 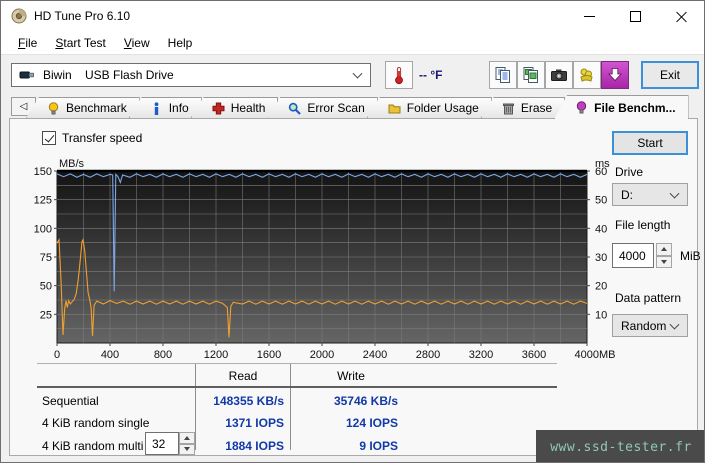 What do you see at coordinates (674, 193) in the screenshot?
I see `chevron-down-icon` at bounding box center [674, 193].